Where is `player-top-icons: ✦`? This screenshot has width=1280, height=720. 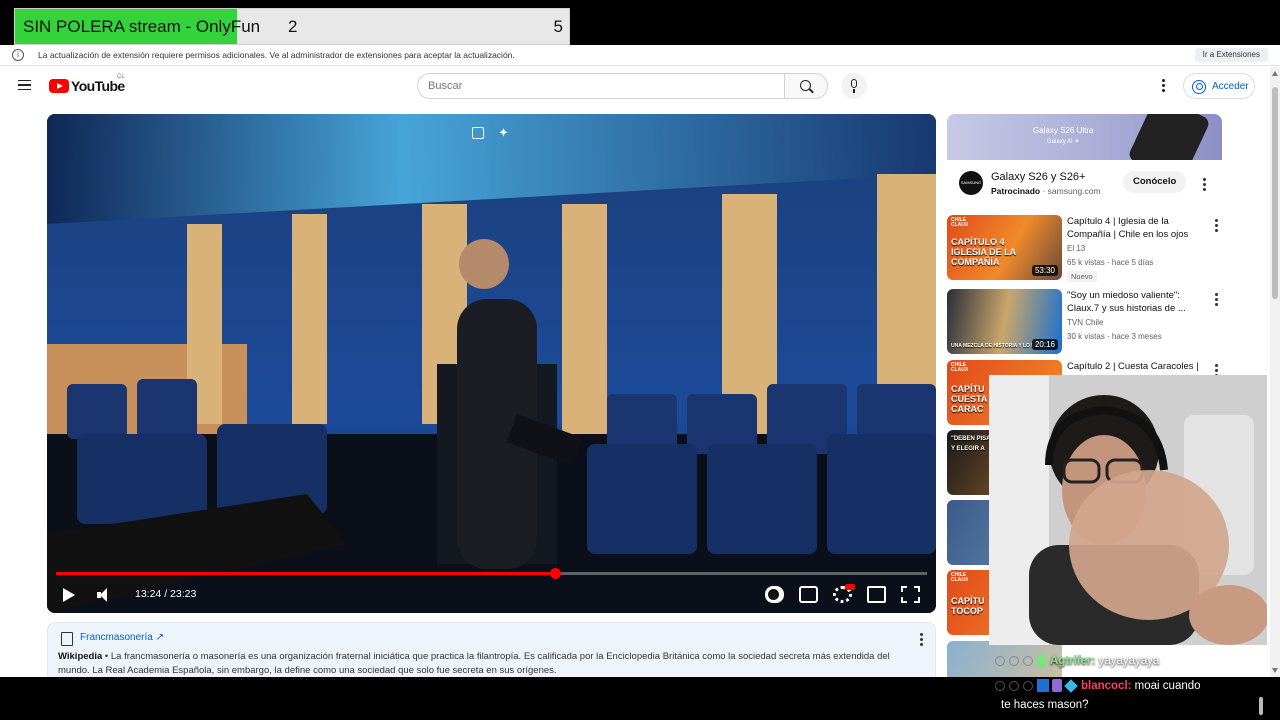 player-top-icons: ✦ is located at coordinates (490, 132).